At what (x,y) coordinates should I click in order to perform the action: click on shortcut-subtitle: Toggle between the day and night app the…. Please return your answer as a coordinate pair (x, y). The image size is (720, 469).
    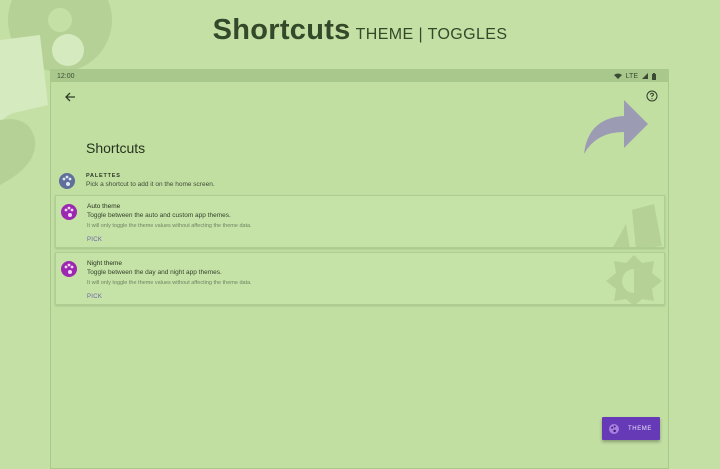
    Looking at the image, I should click on (154, 272).